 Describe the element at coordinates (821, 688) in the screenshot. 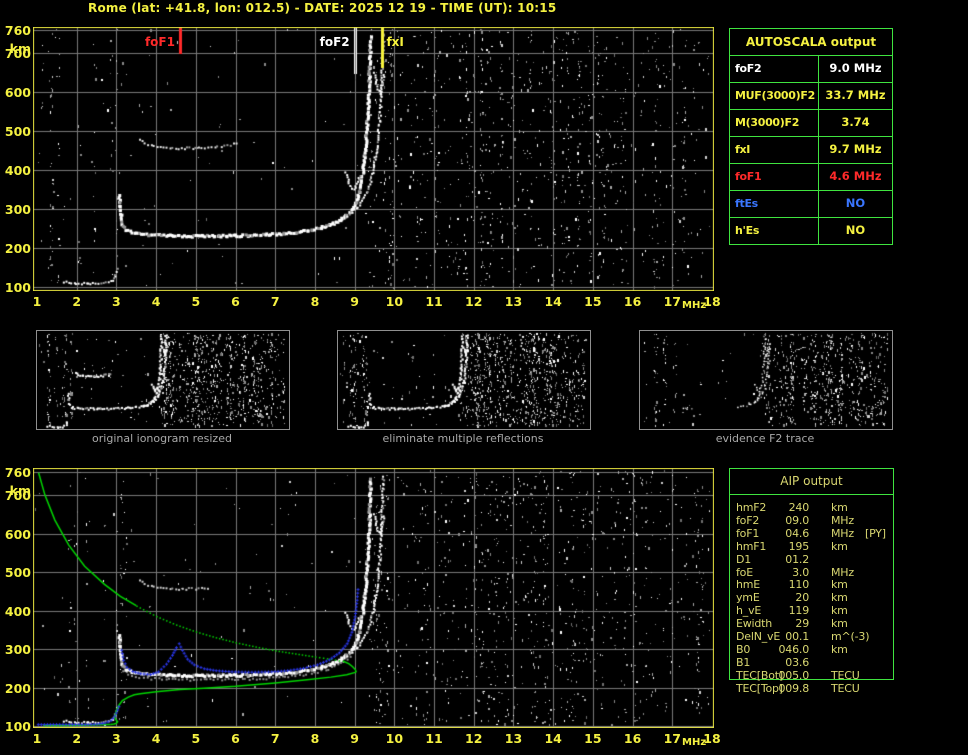

I see `aip-row-TEC[Top]: TEC[Top] 009.8 TECU` at that location.